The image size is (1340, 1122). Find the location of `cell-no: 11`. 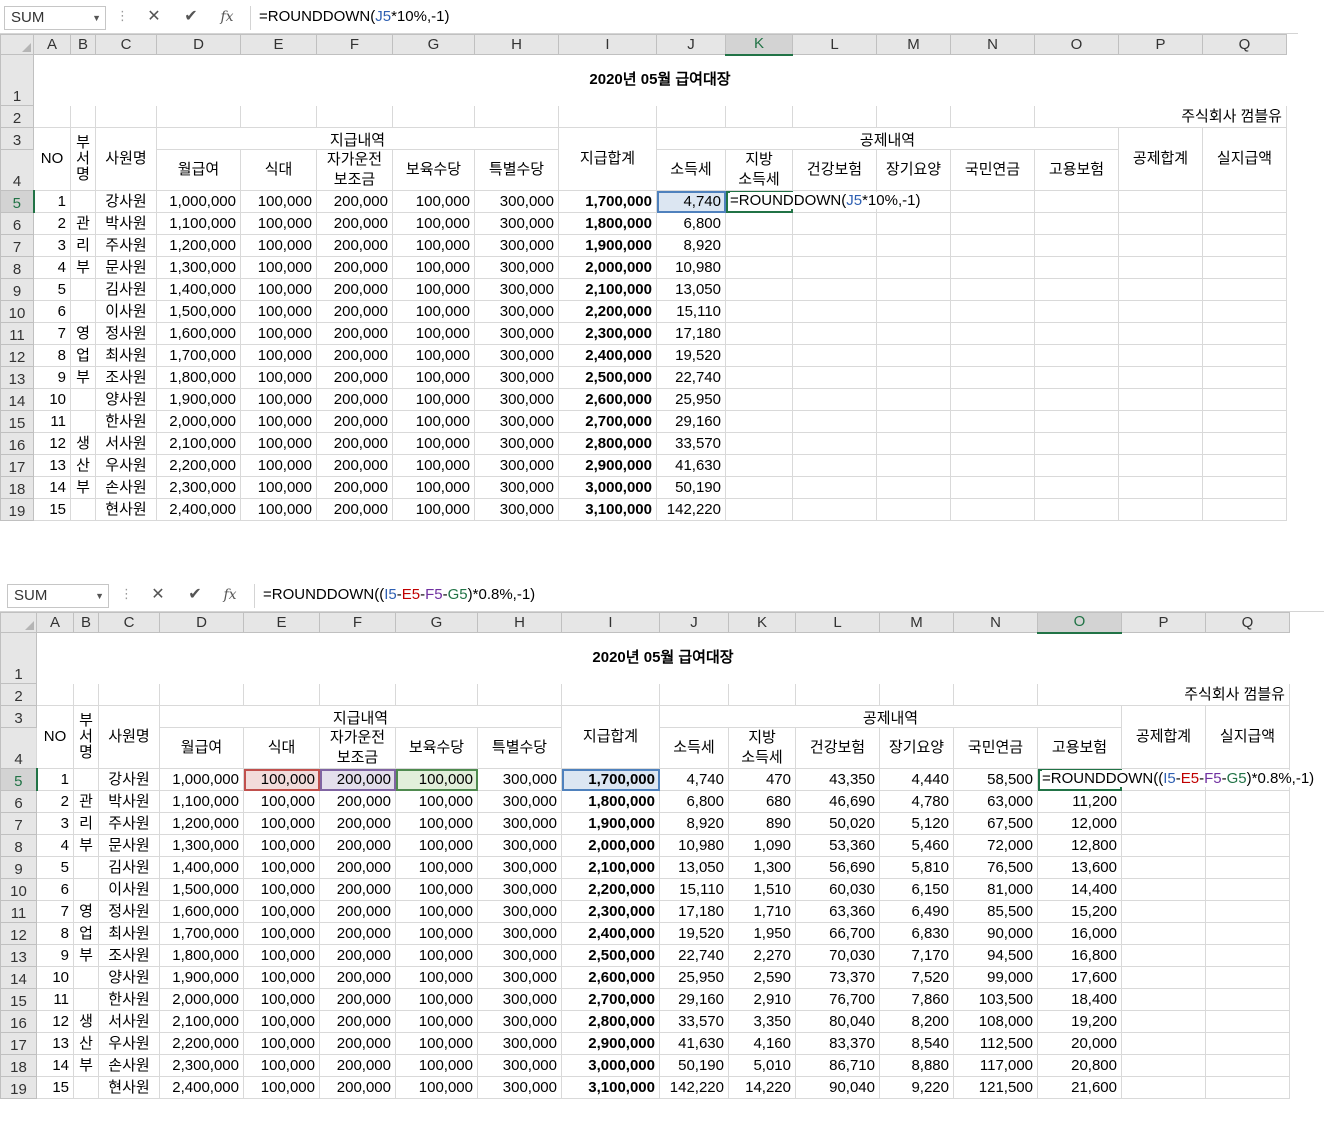

cell-no: 11 is located at coordinates (52, 421).